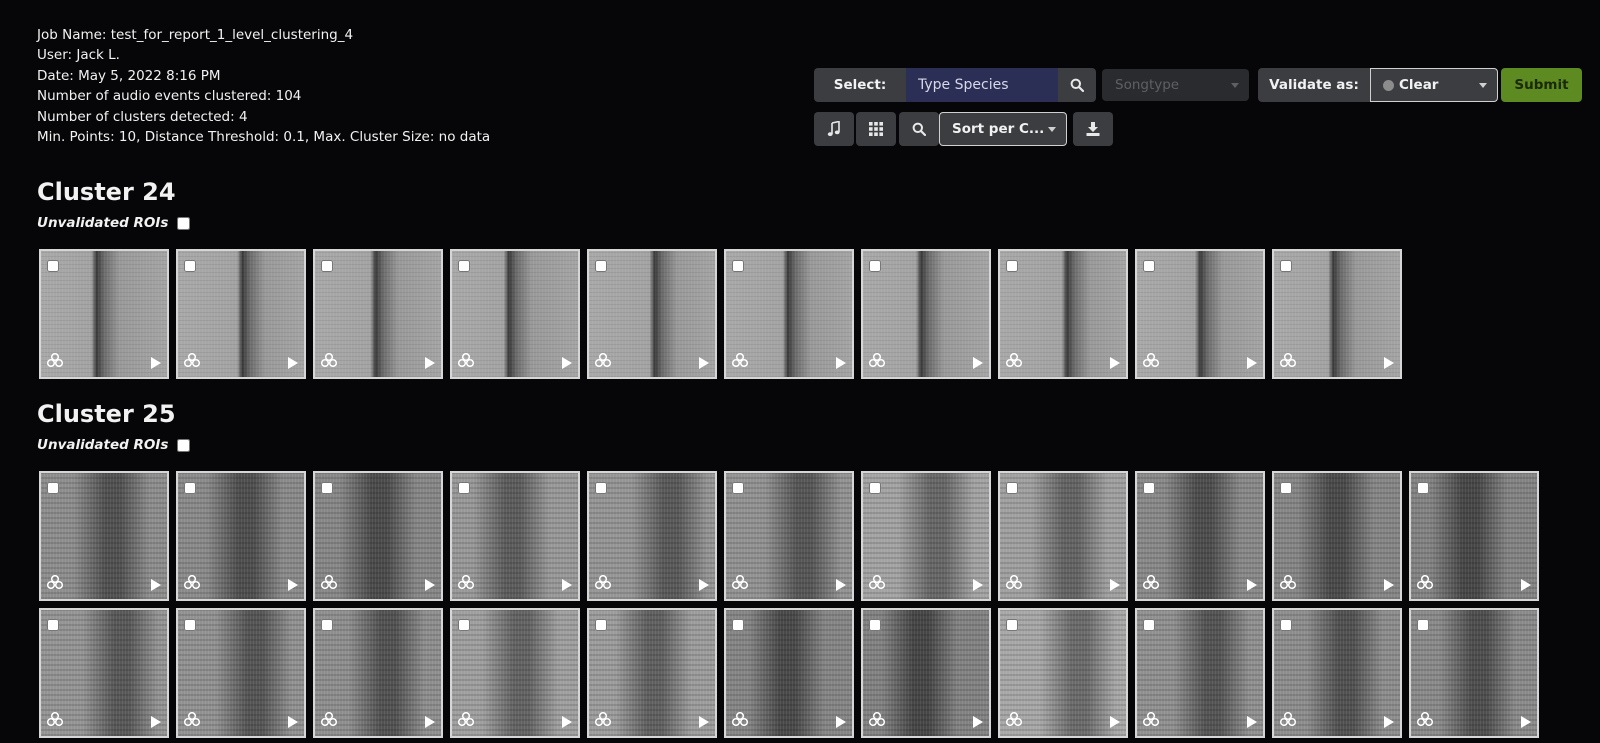 This screenshot has height=743, width=1600. I want to click on validate-select: Clear, so click(1434, 85).